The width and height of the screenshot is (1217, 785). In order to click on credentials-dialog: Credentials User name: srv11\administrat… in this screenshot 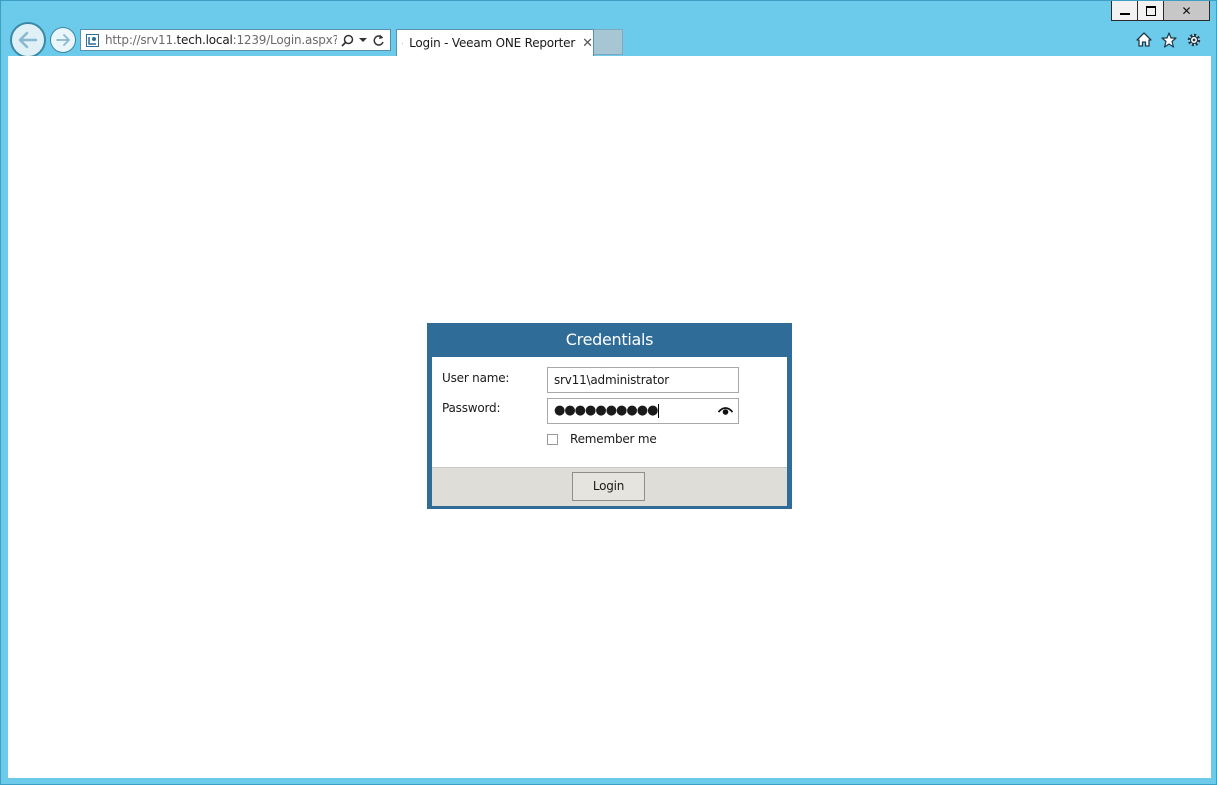, I will do `click(609, 416)`.